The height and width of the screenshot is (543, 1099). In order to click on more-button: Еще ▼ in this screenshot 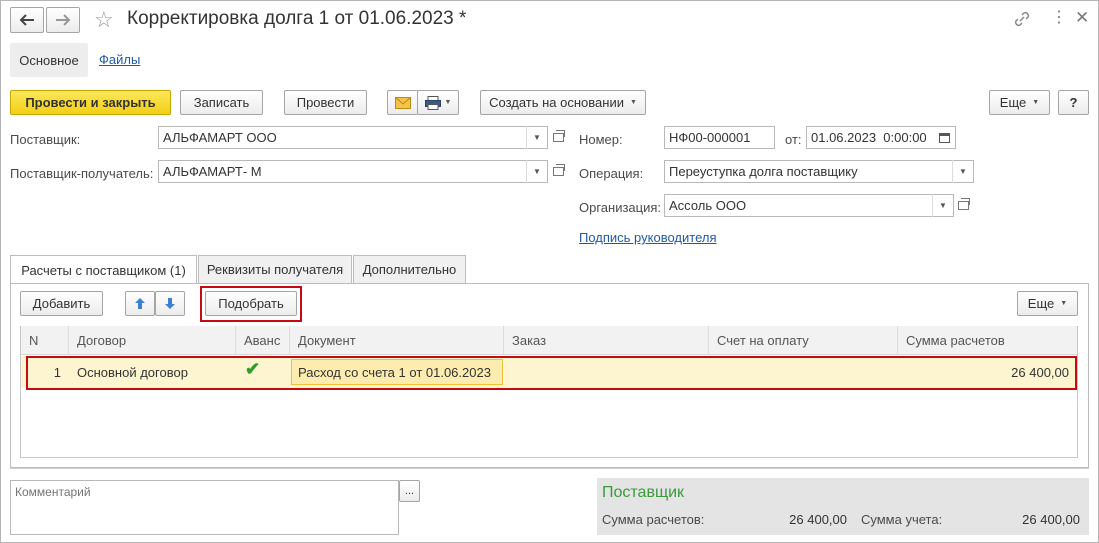, I will do `click(1019, 102)`.